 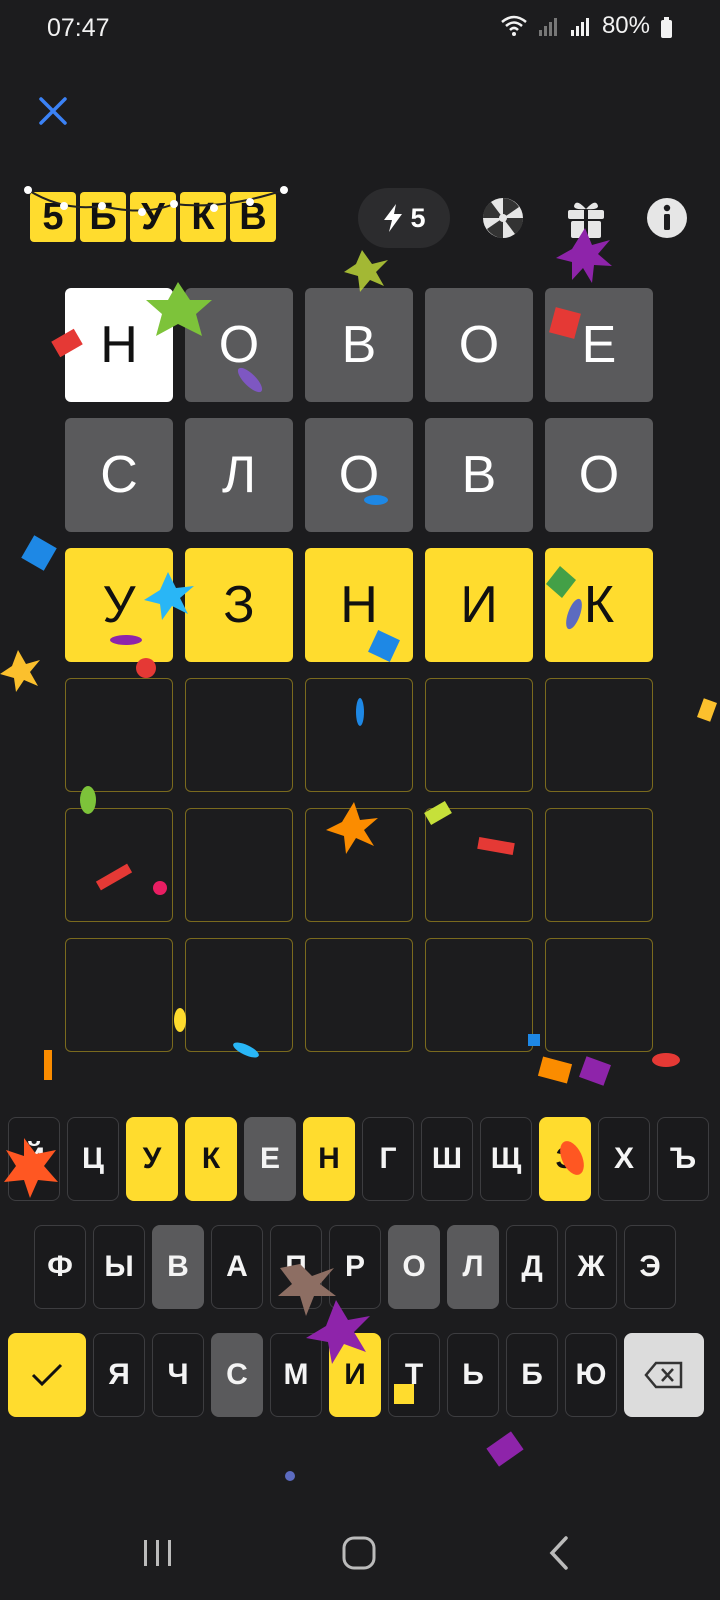 I want to click on grid-cell: И, so click(x=479, y=605).